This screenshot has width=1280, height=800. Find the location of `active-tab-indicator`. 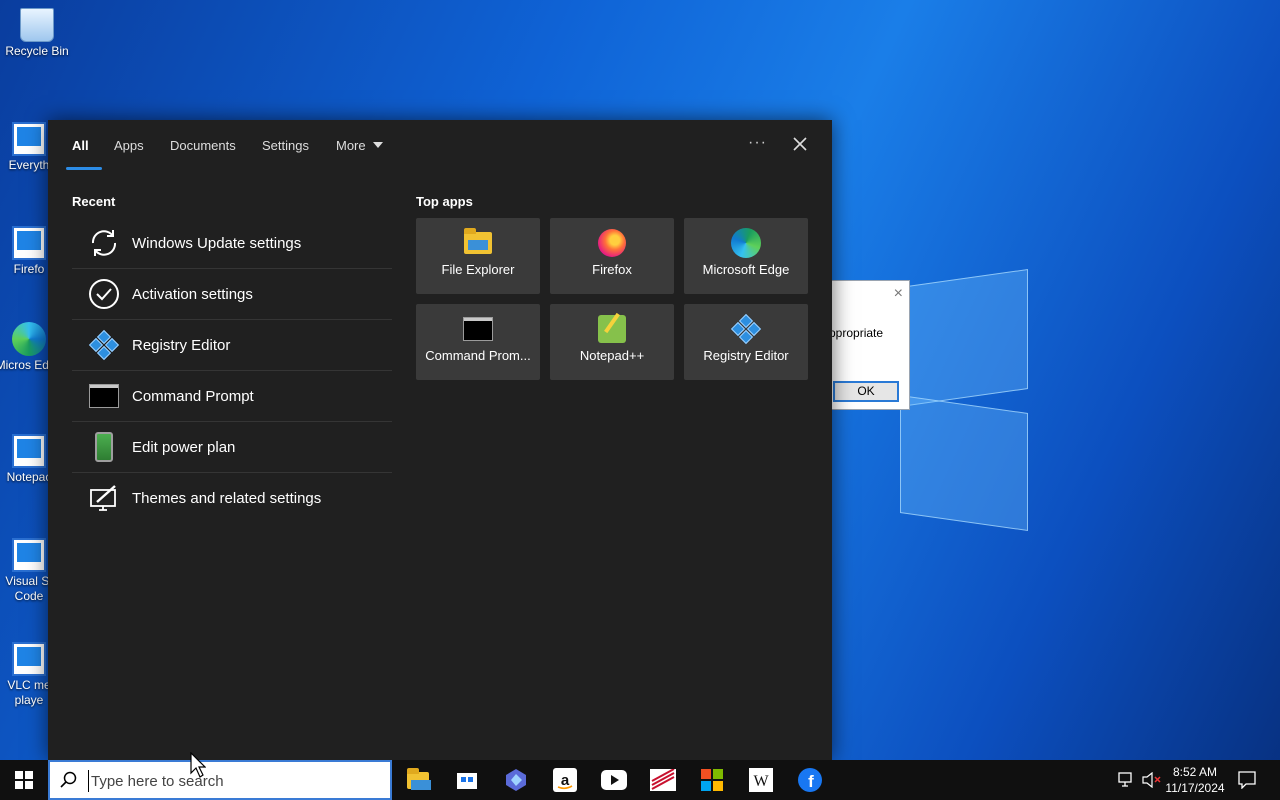

active-tab-indicator is located at coordinates (84, 168).